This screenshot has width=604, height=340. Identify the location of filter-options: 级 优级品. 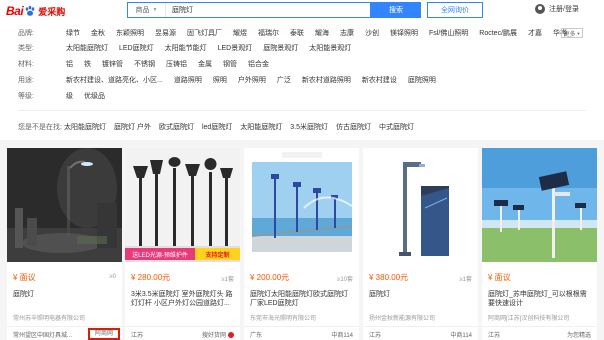
(91, 96).